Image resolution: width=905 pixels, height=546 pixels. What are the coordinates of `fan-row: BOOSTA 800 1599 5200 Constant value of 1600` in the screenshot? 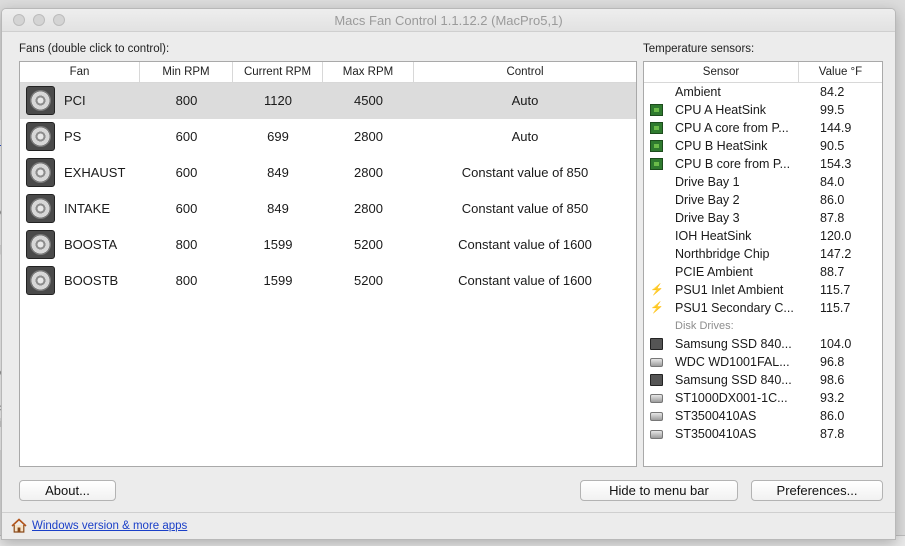 It's located at (328, 245).